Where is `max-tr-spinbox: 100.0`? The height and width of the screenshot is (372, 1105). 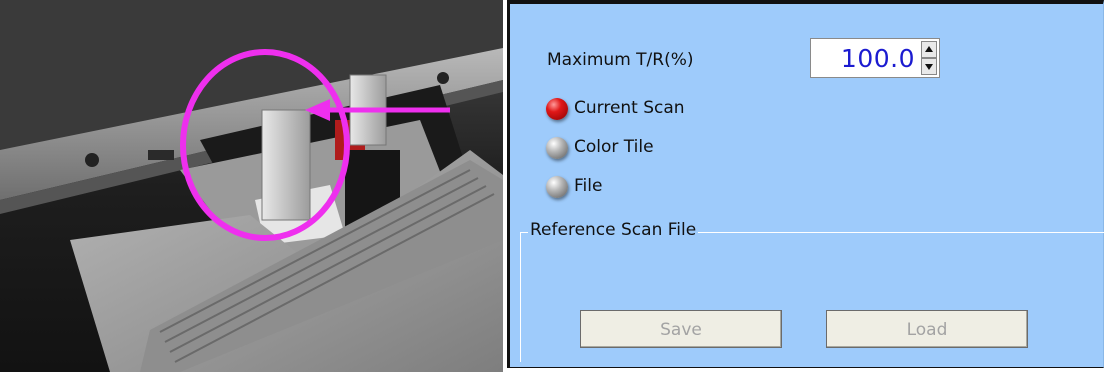 max-tr-spinbox: 100.0 is located at coordinates (875, 58).